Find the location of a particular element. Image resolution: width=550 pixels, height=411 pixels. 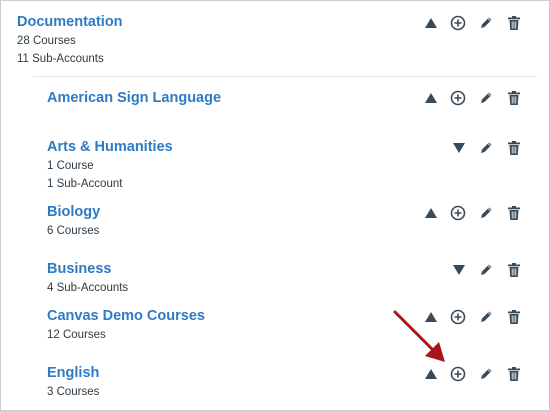

account-subaccount-count: 4 Sub-Accounts is located at coordinates (88, 288).